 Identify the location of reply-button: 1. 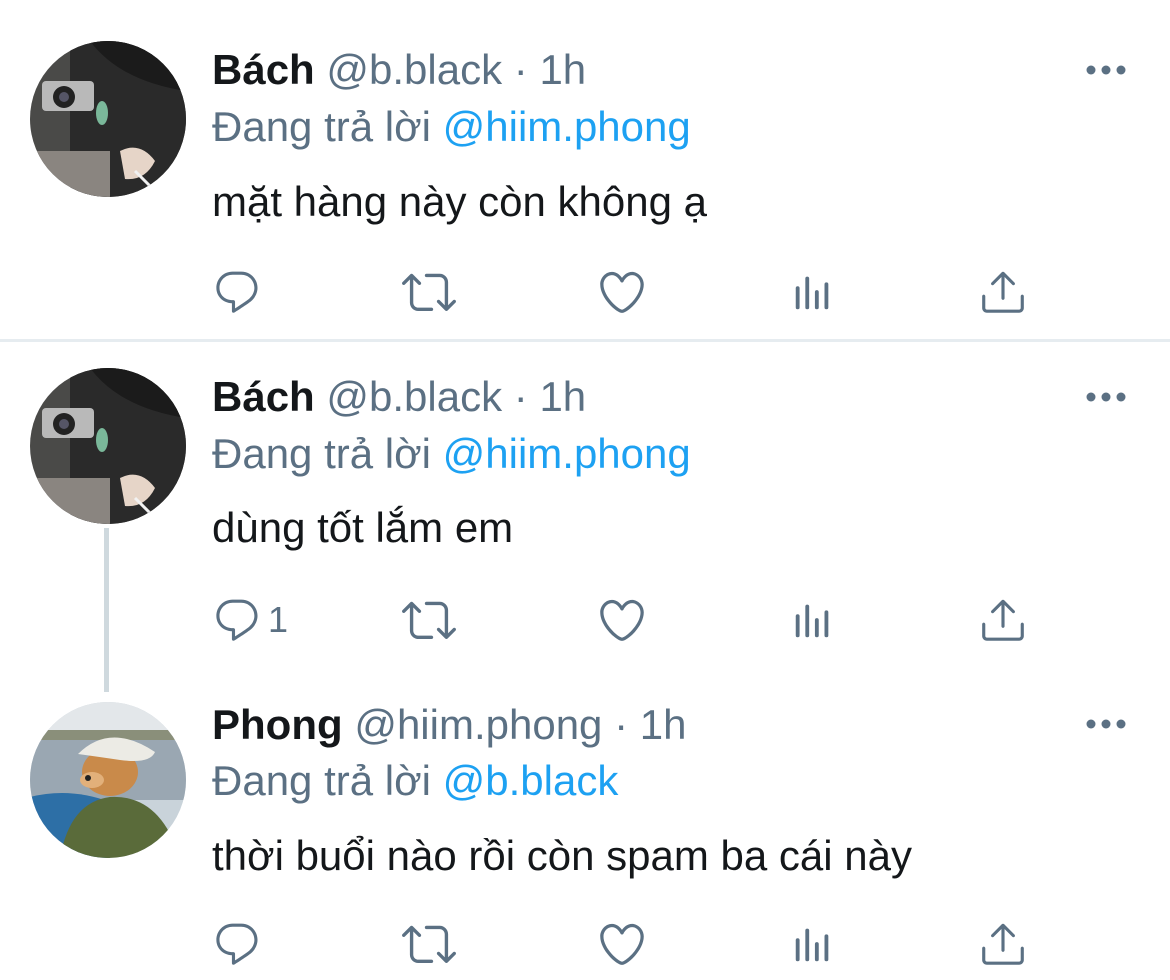
(250, 620).